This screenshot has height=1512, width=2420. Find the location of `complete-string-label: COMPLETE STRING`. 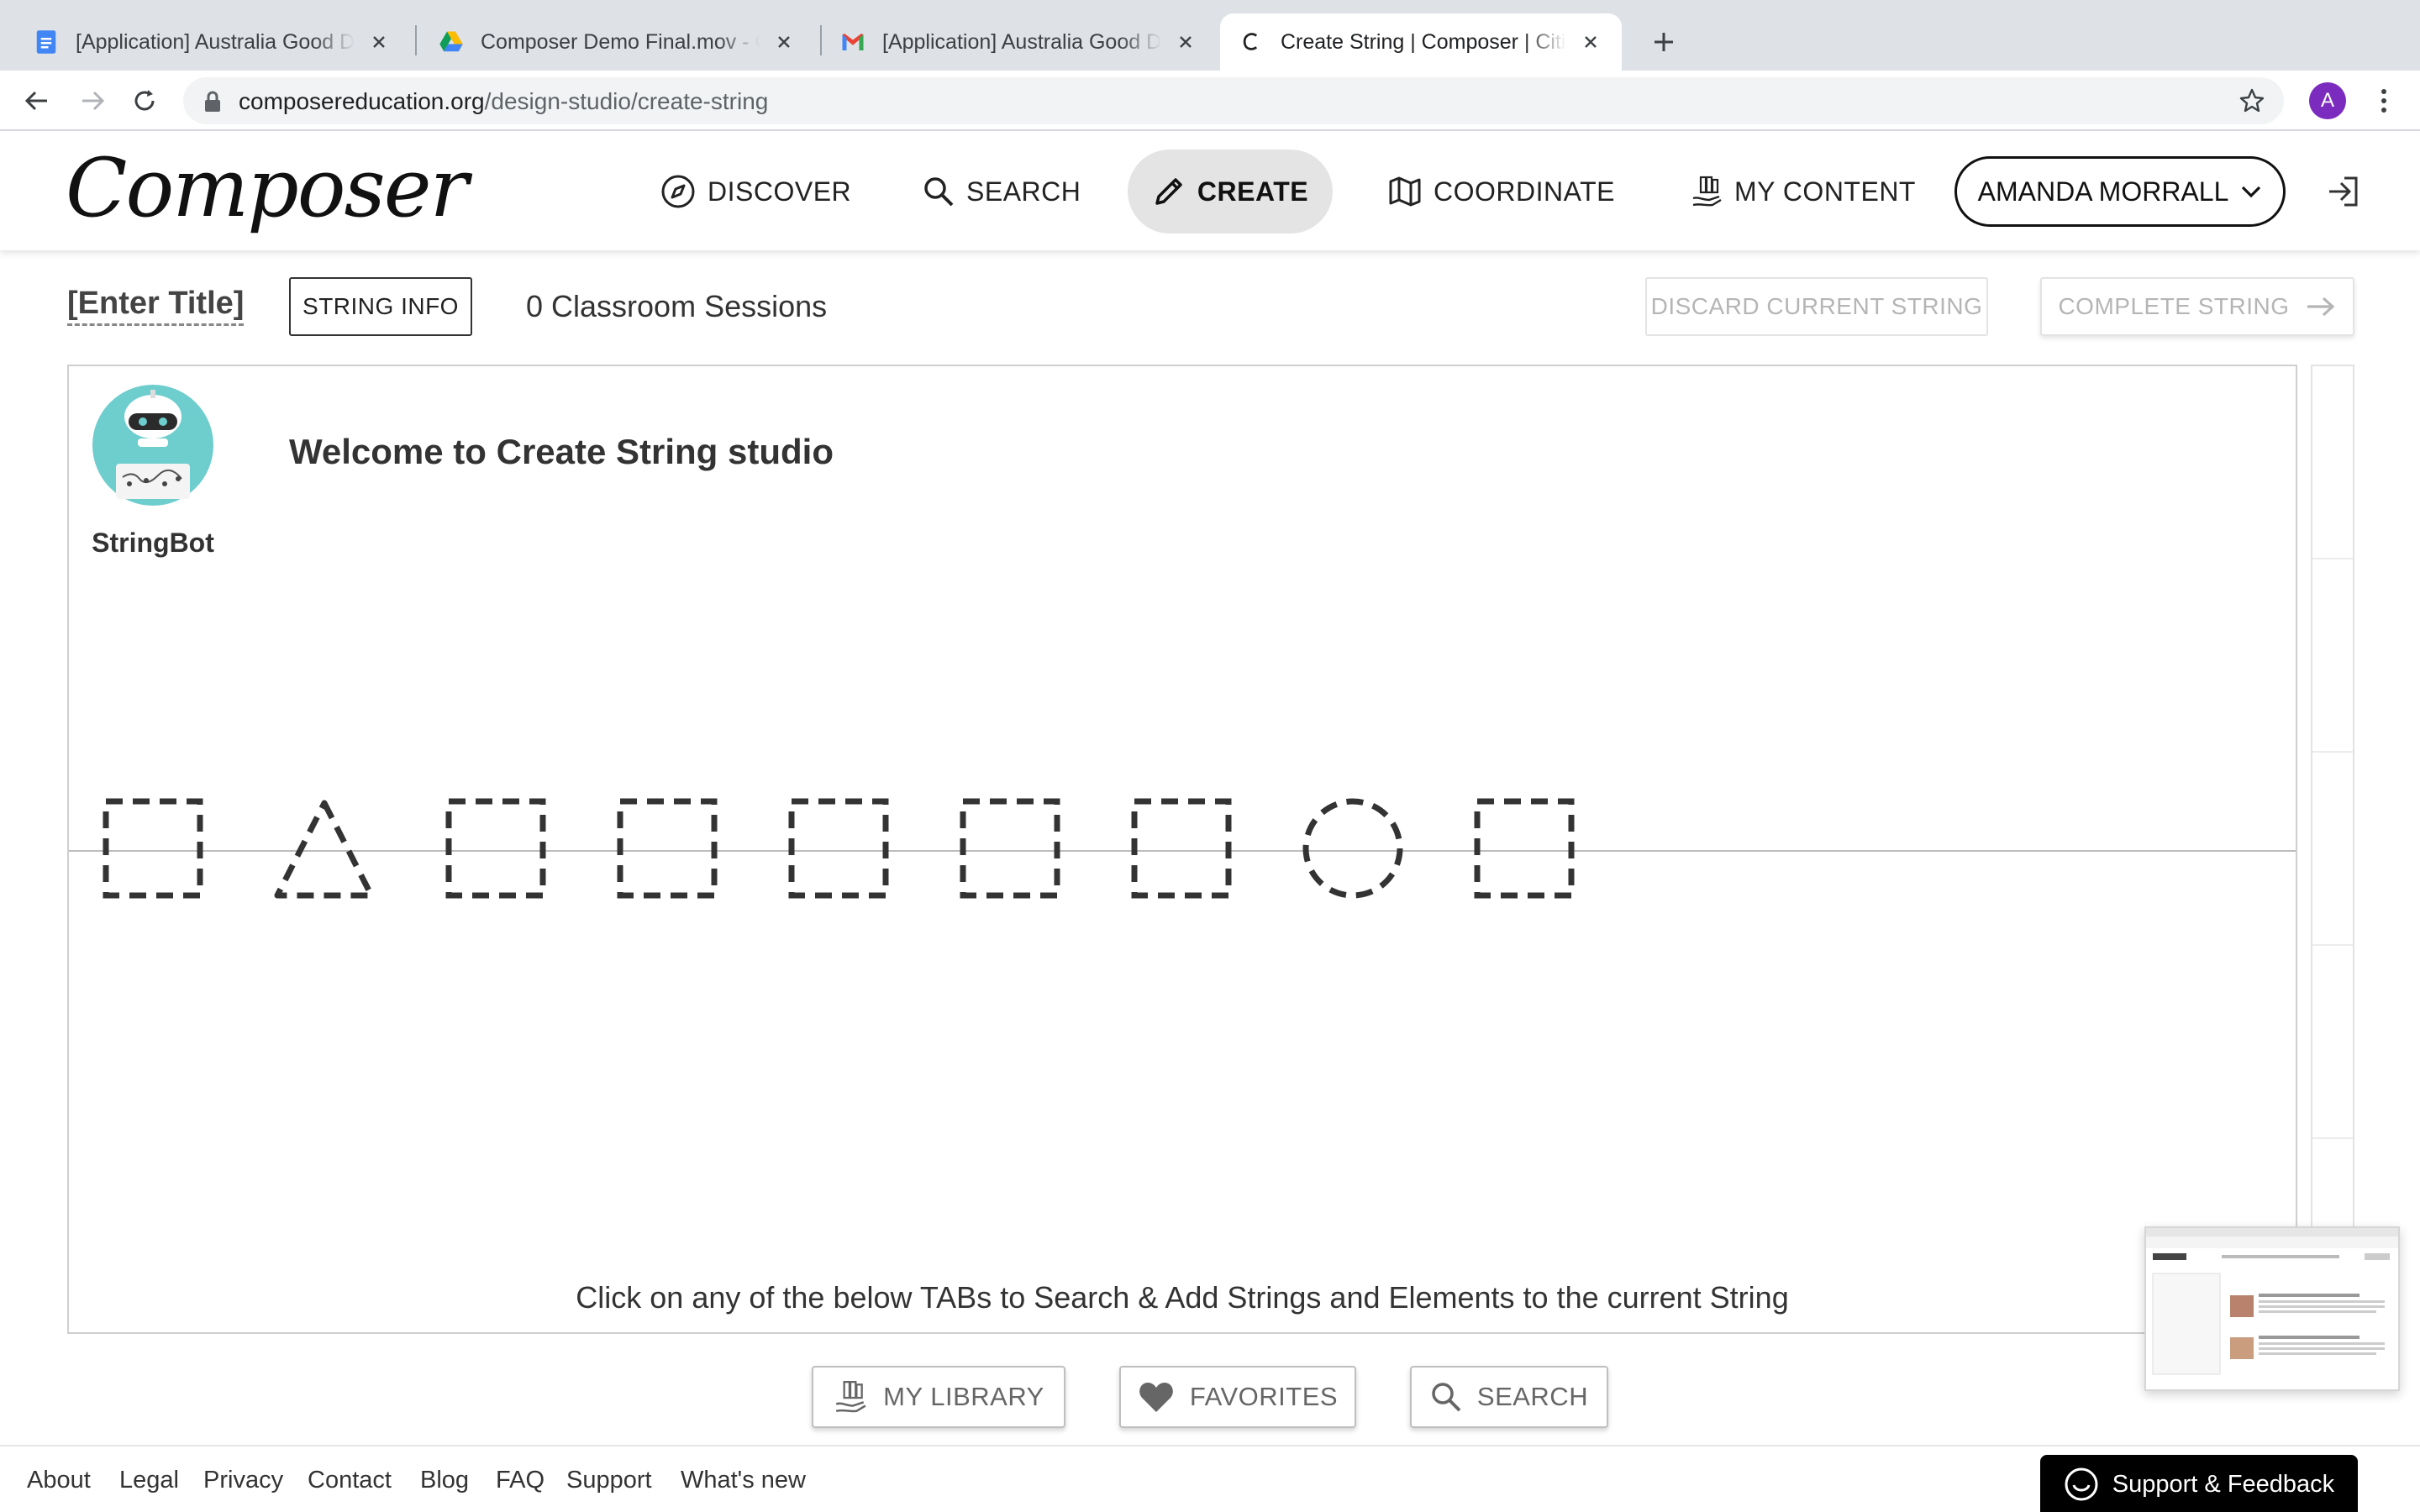

complete-string-label: COMPLETE STRING is located at coordinates (2174, 306).